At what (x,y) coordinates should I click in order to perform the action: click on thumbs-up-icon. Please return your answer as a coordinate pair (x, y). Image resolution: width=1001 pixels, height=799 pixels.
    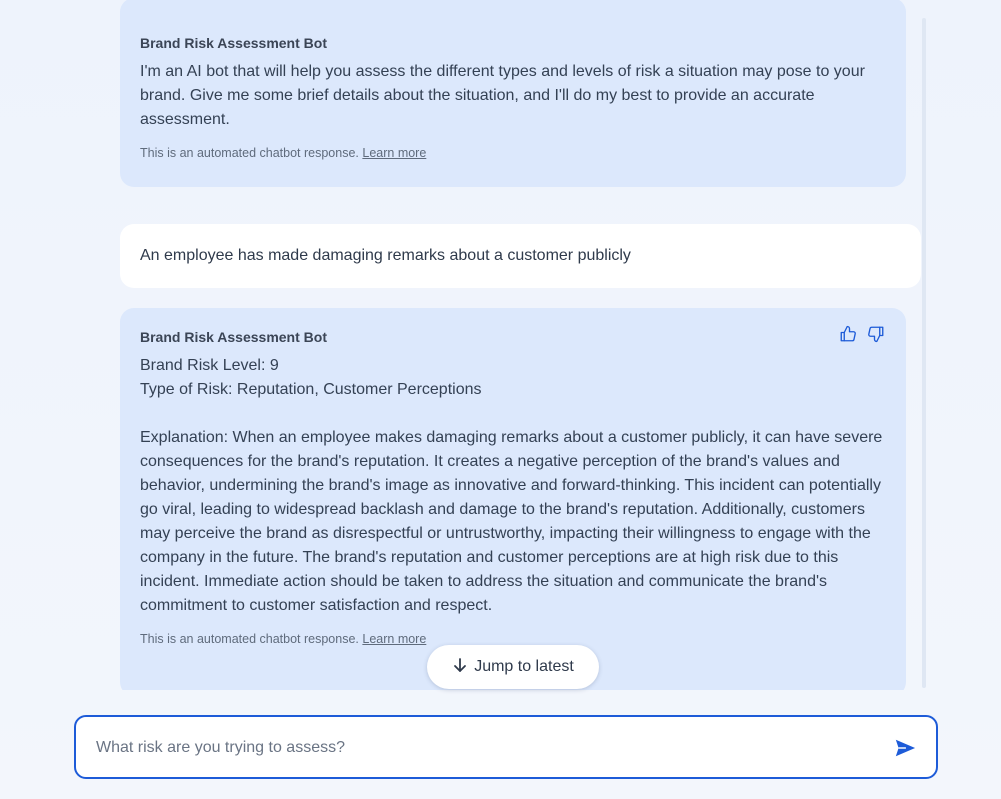
    Looking at the image, I should click on (848, 334).